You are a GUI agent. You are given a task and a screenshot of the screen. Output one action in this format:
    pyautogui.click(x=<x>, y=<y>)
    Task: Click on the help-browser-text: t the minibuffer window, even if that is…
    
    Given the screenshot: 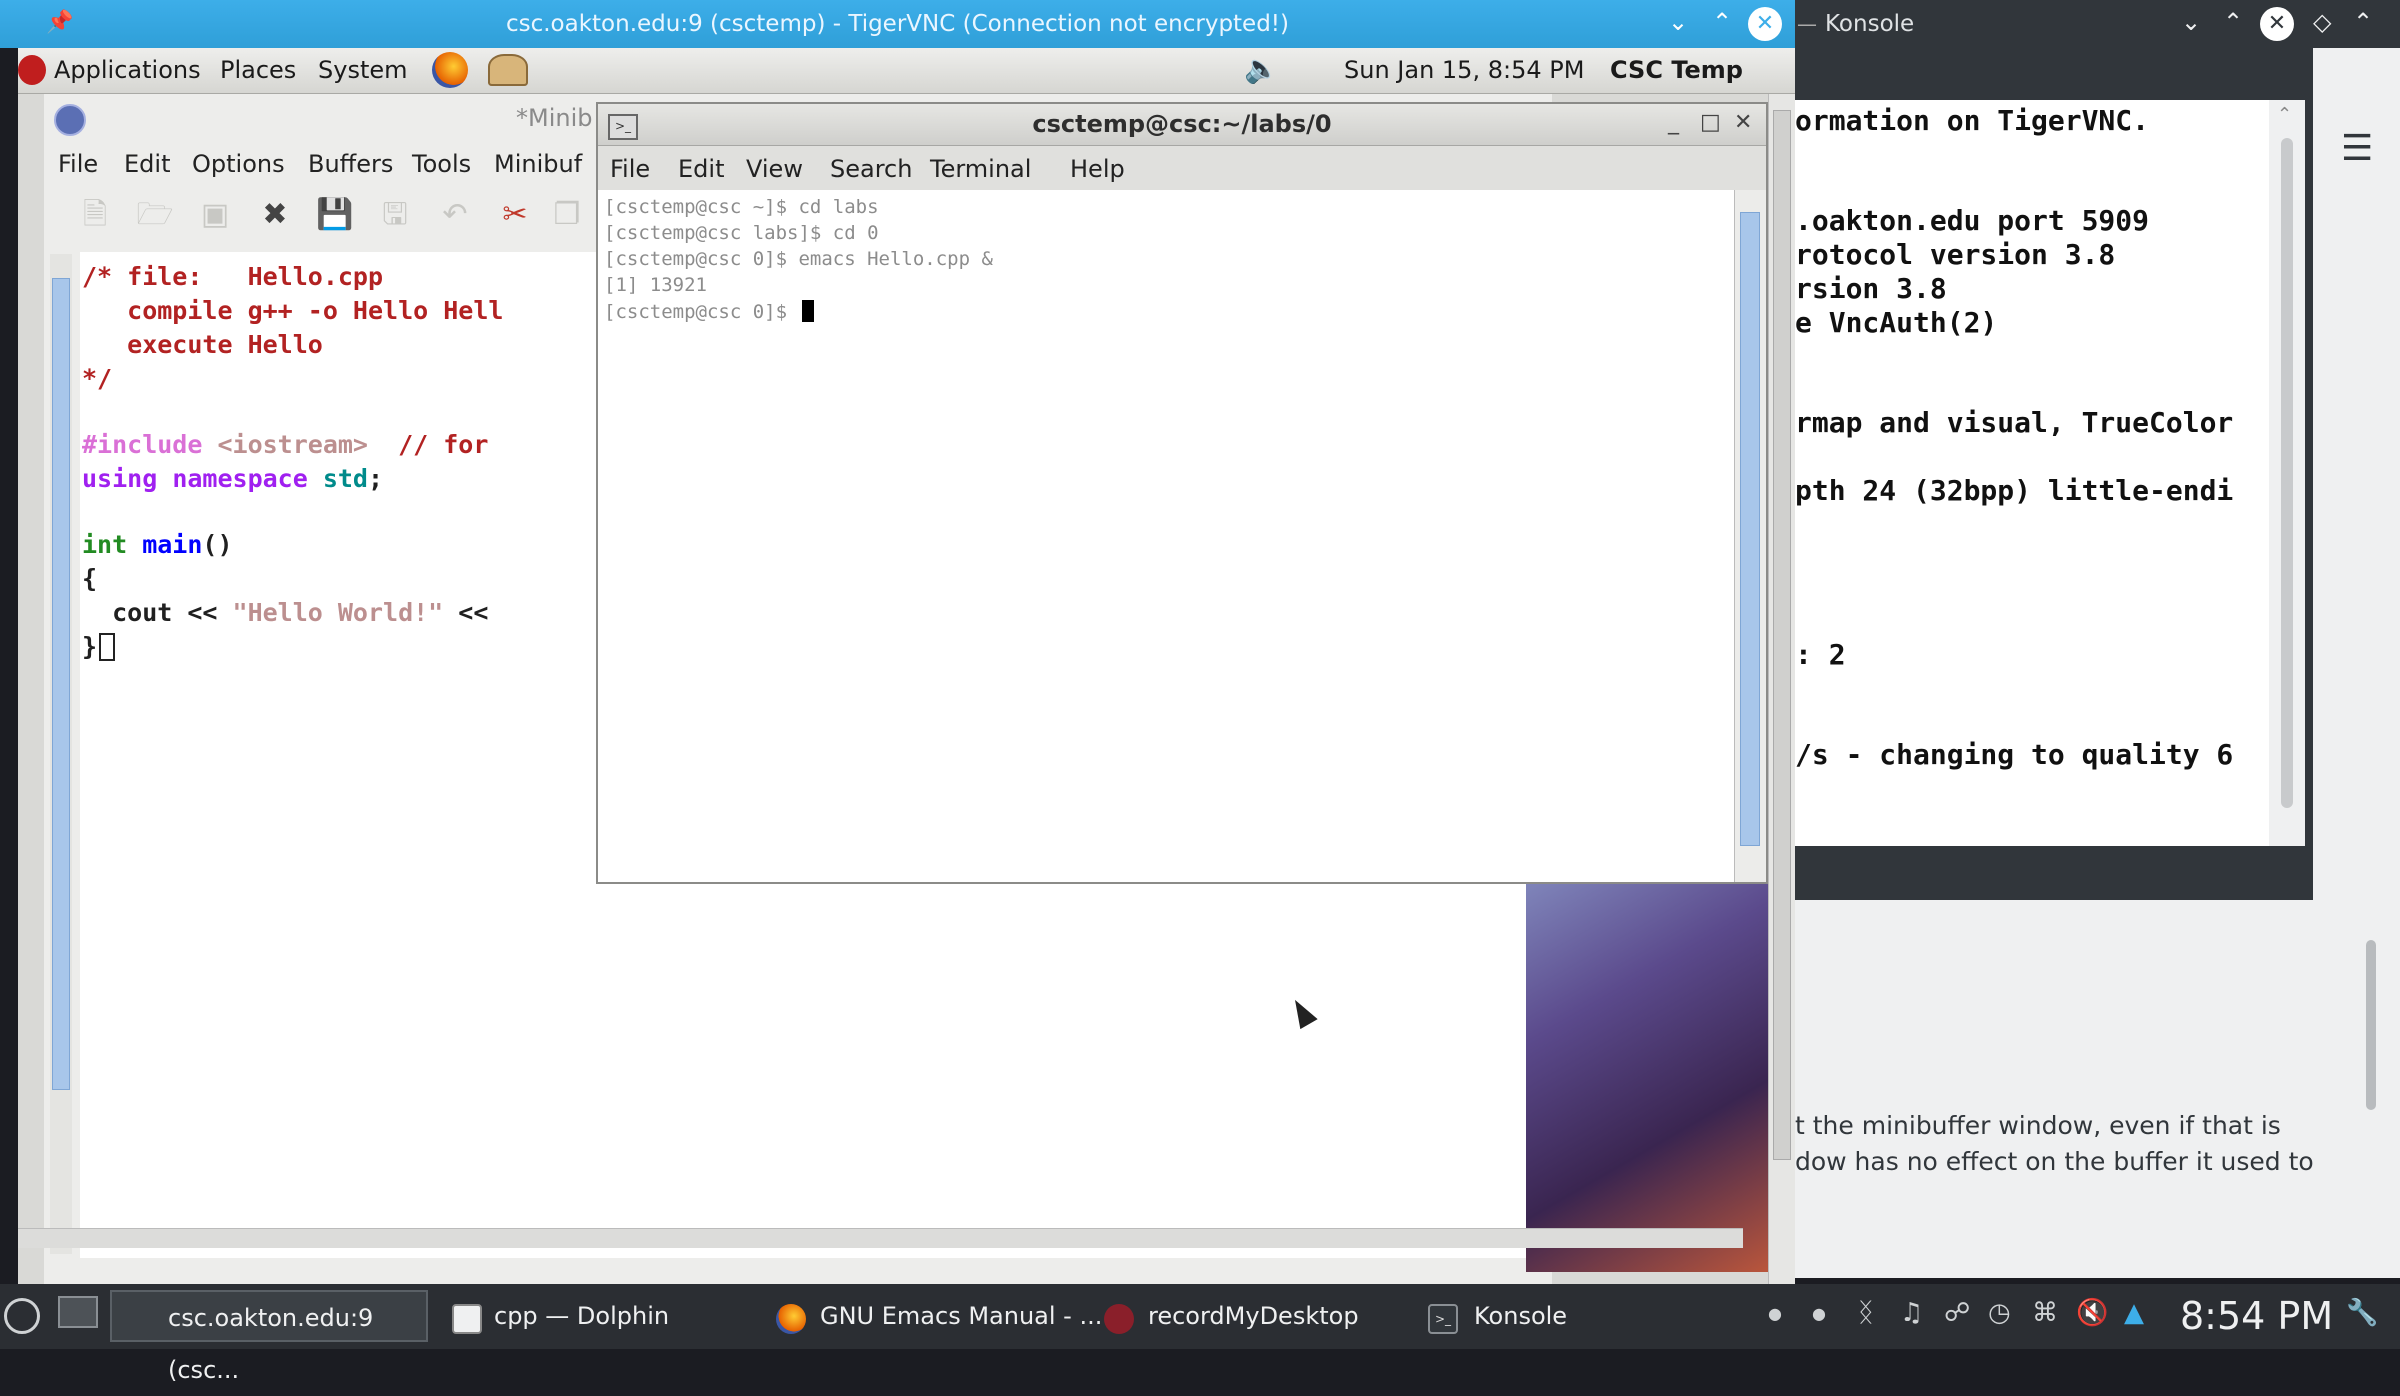 What is the action you would take?
    pyautogui.click(x=2075, y=1144)
    